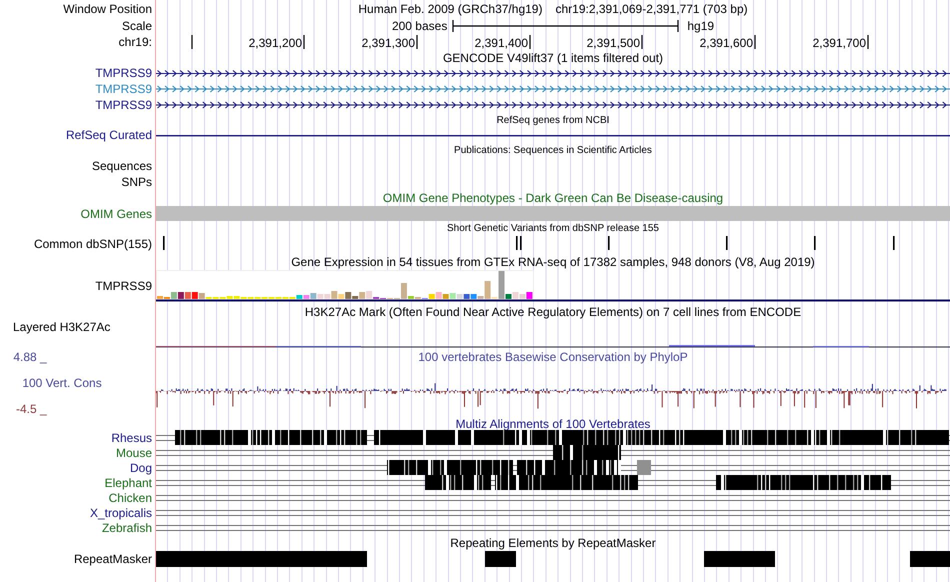  I want to click on track-label: Sequences, so click(122, 166).